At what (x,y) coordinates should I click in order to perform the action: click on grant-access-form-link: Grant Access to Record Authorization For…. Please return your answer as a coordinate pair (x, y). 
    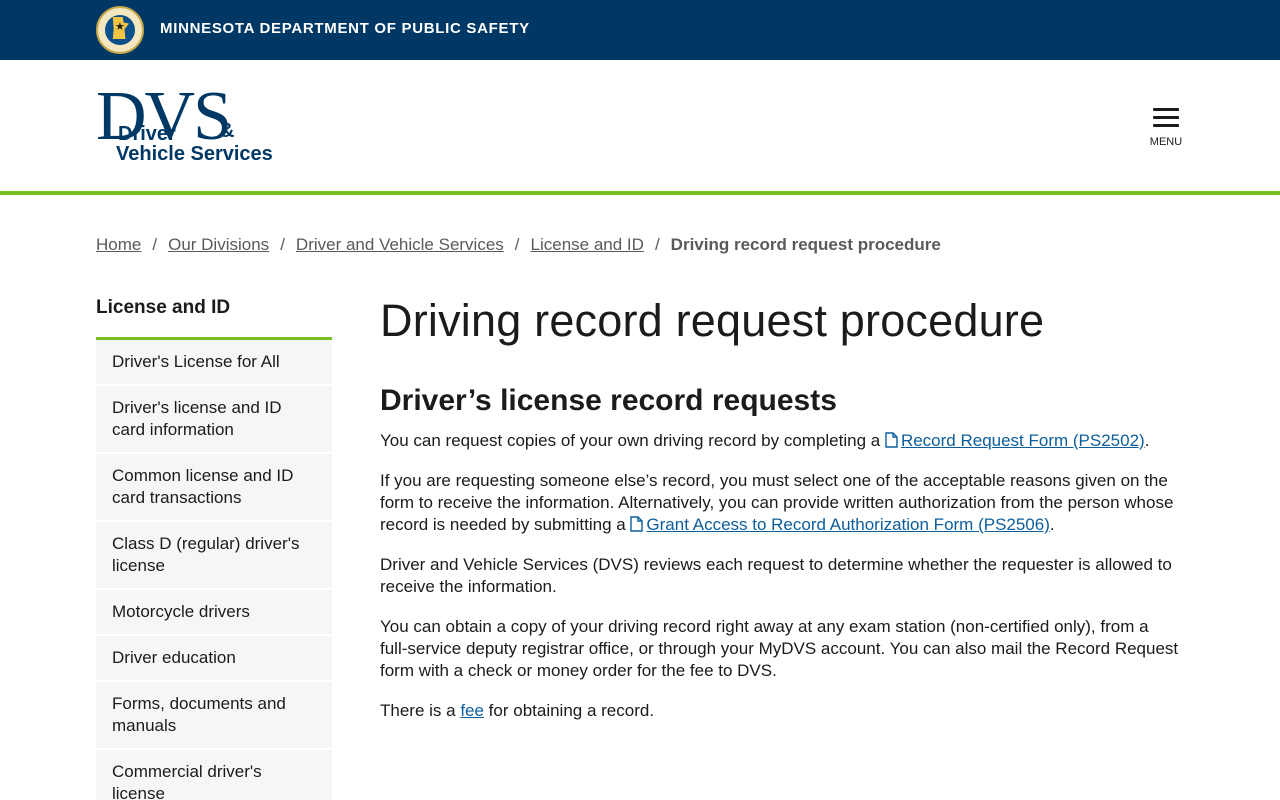
    Looking at the image, I should click on (840, 524).